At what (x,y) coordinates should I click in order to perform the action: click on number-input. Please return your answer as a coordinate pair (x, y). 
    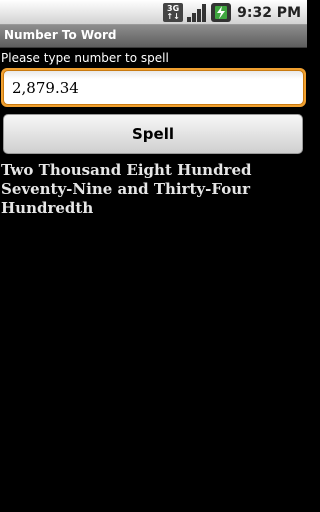
    Looking at the image, I should click on (153, 87).